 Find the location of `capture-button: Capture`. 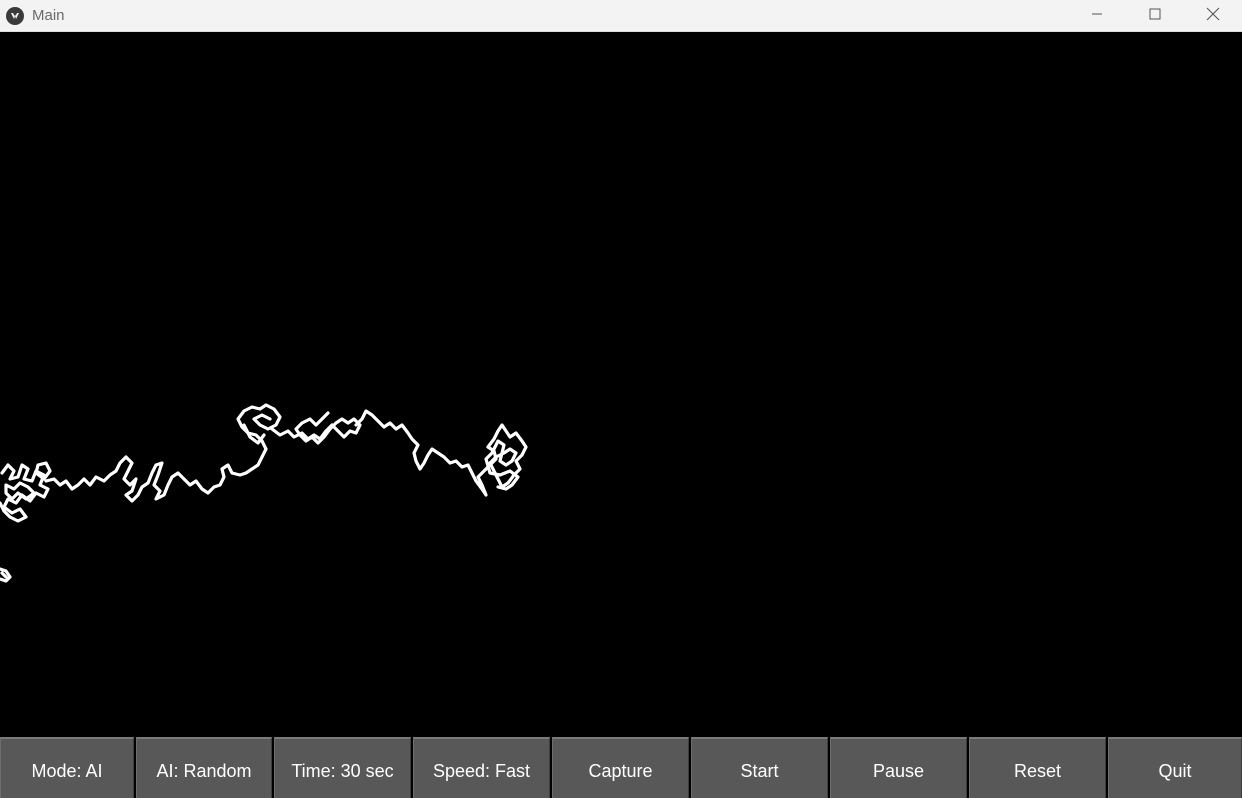

capture-button: Capture is located at coordinates (620, 767).